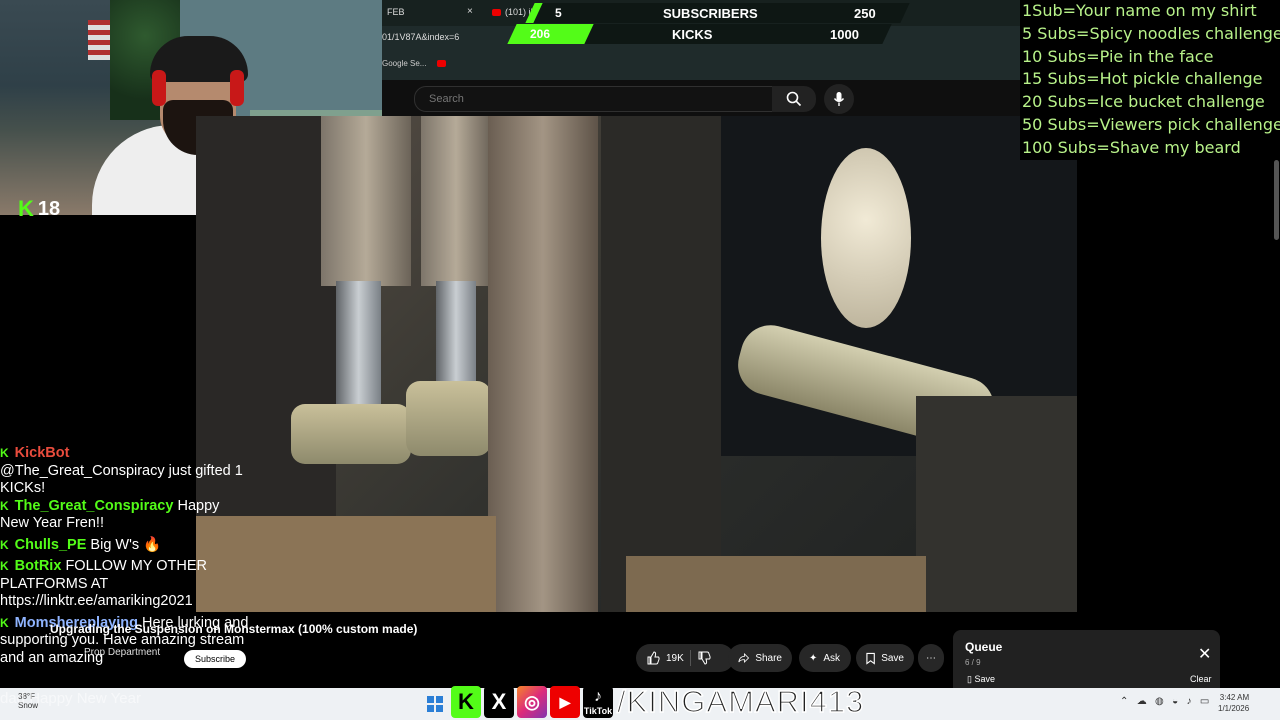 The height and width of the screenshot is (720, 1280). I want to click on video-shock-rod-left, so click(358, 351).